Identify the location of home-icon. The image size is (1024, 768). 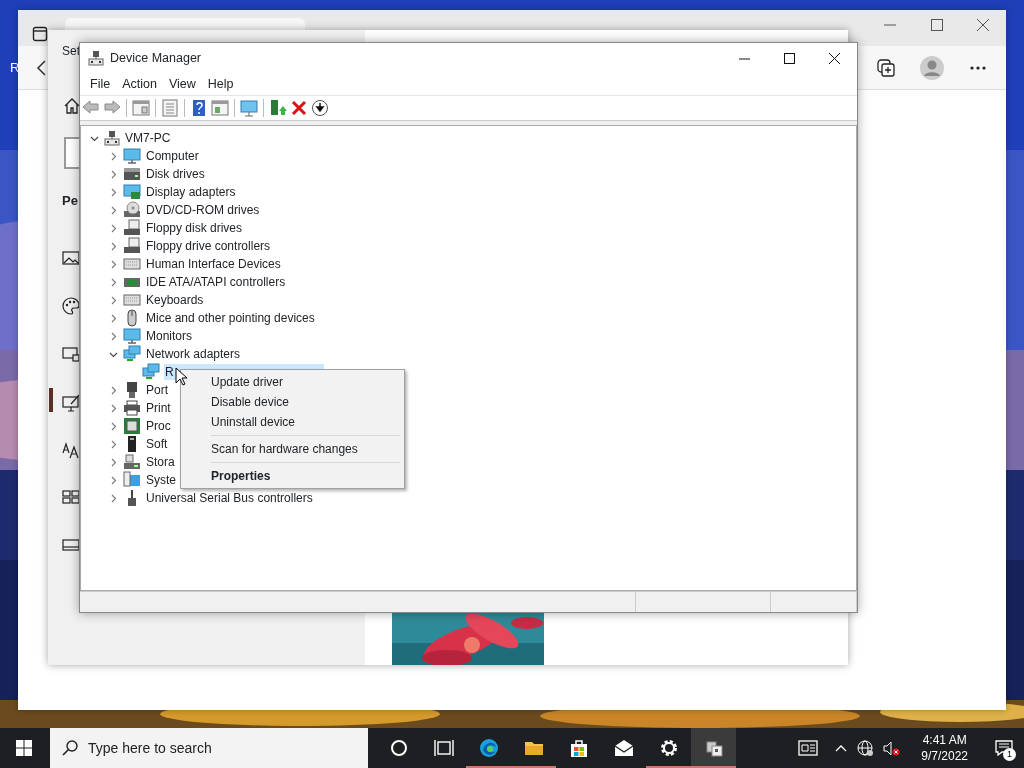
(72, 106).